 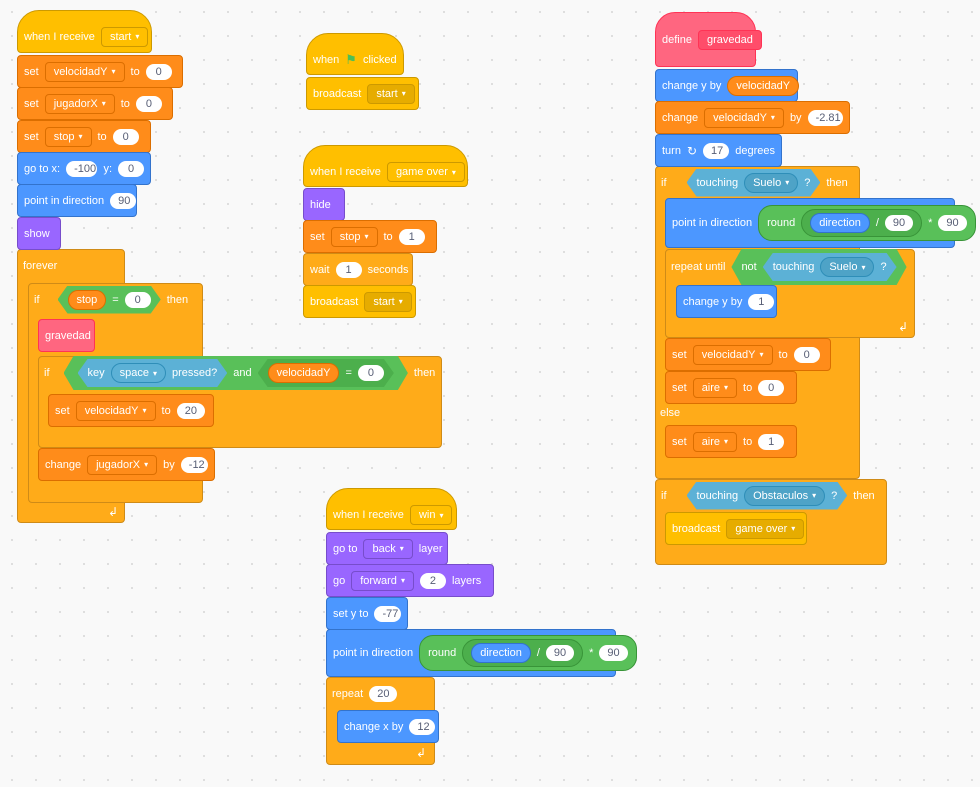 I want to click on change-jugadorX-block: change jugadorX ▾ by -12, so click(x=126, y=464).